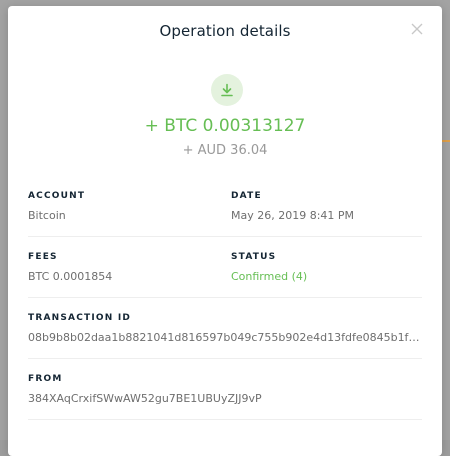 This screenshot has height=456, width=450. What do you see at coordinates (417, 28) in the screenshot?
I see `close-icon` at bounding box center [417, 28].